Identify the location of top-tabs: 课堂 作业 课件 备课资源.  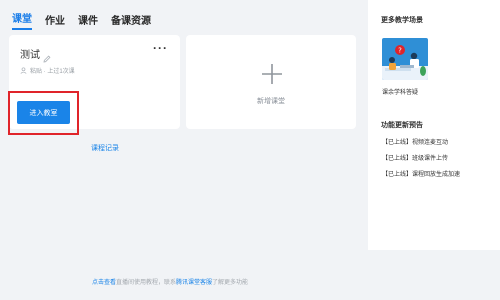
(81, 20).